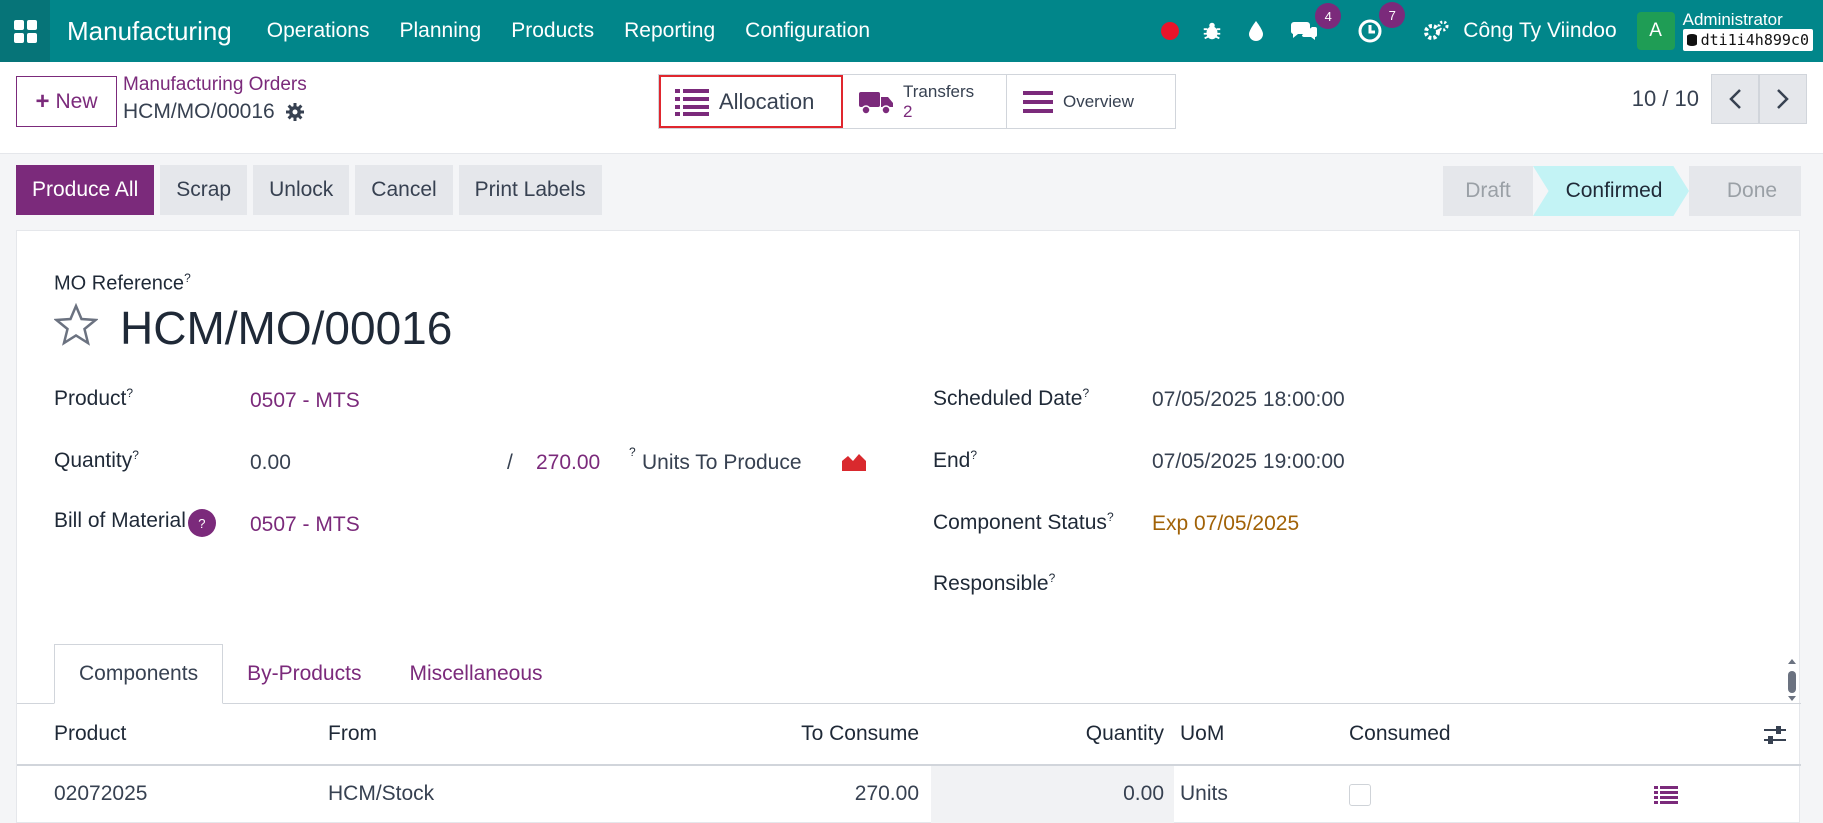  I want to click on mo-name: HCM/MO/00016, so click(286, 328).